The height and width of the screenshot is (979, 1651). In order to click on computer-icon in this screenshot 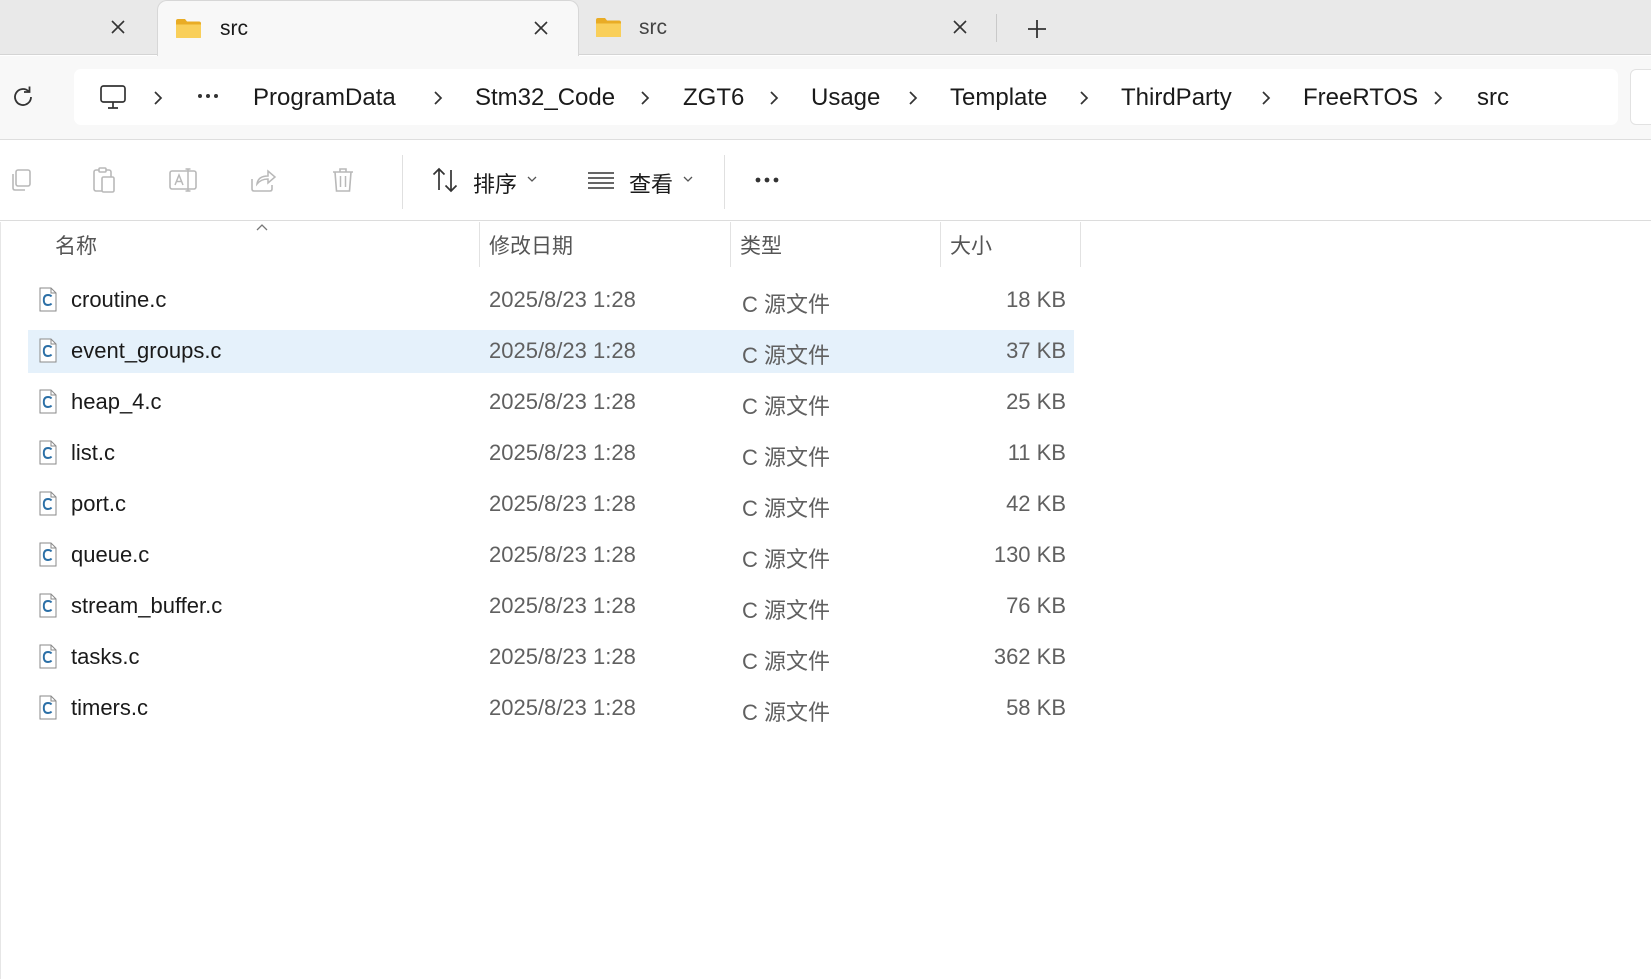, I will do `click(113, 97)`.